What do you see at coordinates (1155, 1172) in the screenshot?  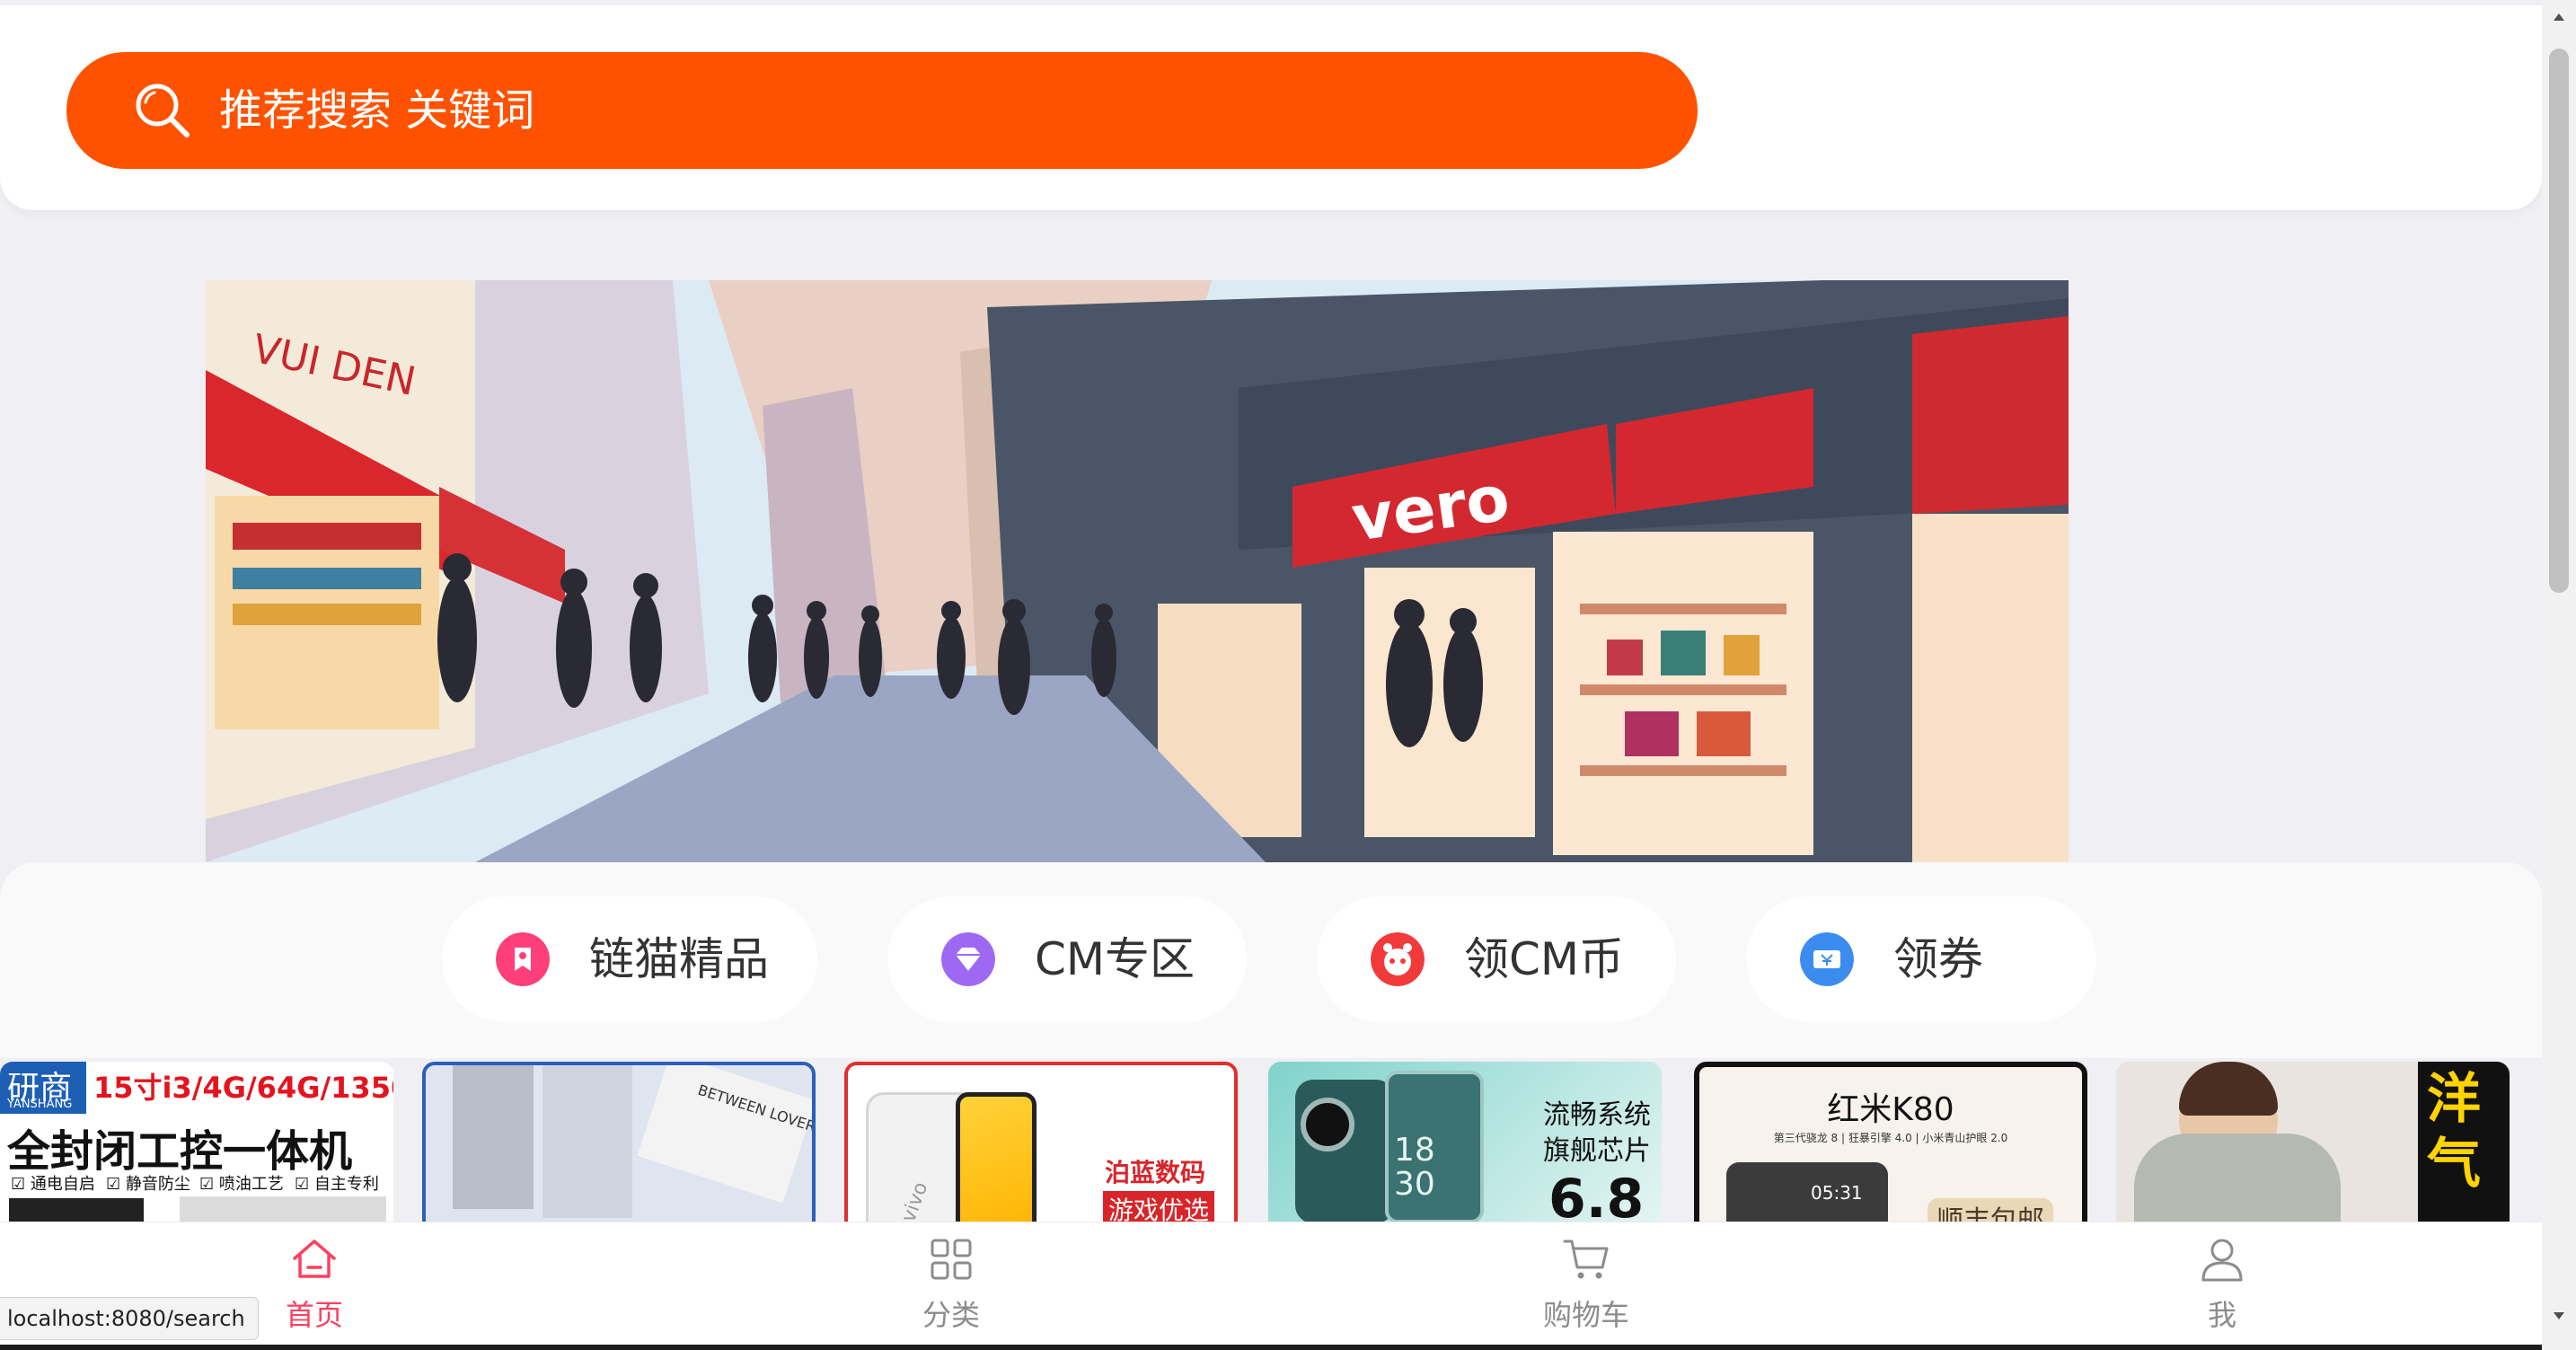 I see `shop-name: 泊蓝数码` at bounding box center [1155, 1172].